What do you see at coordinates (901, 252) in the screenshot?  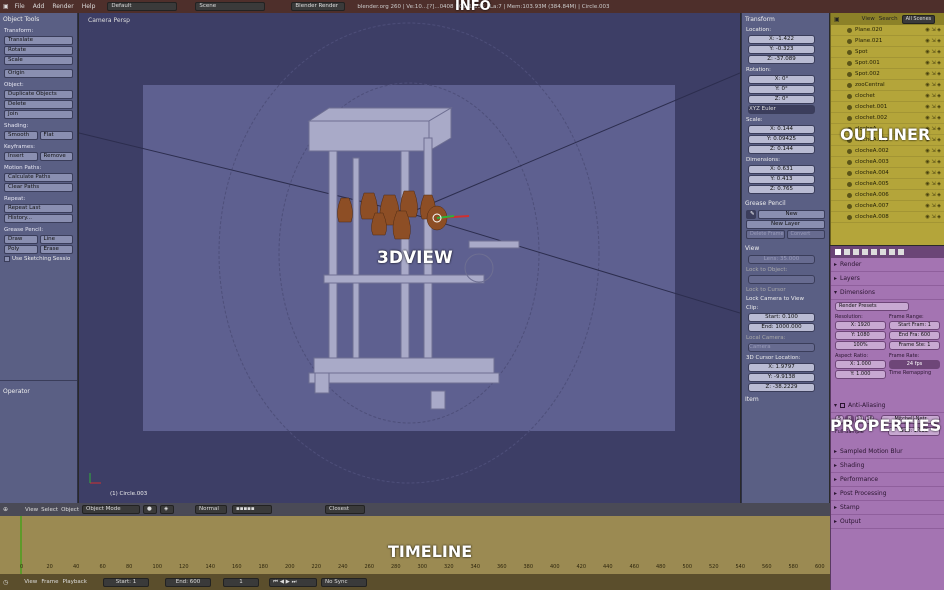 I see `material-tab-icon` at bounding box center [901, 252].